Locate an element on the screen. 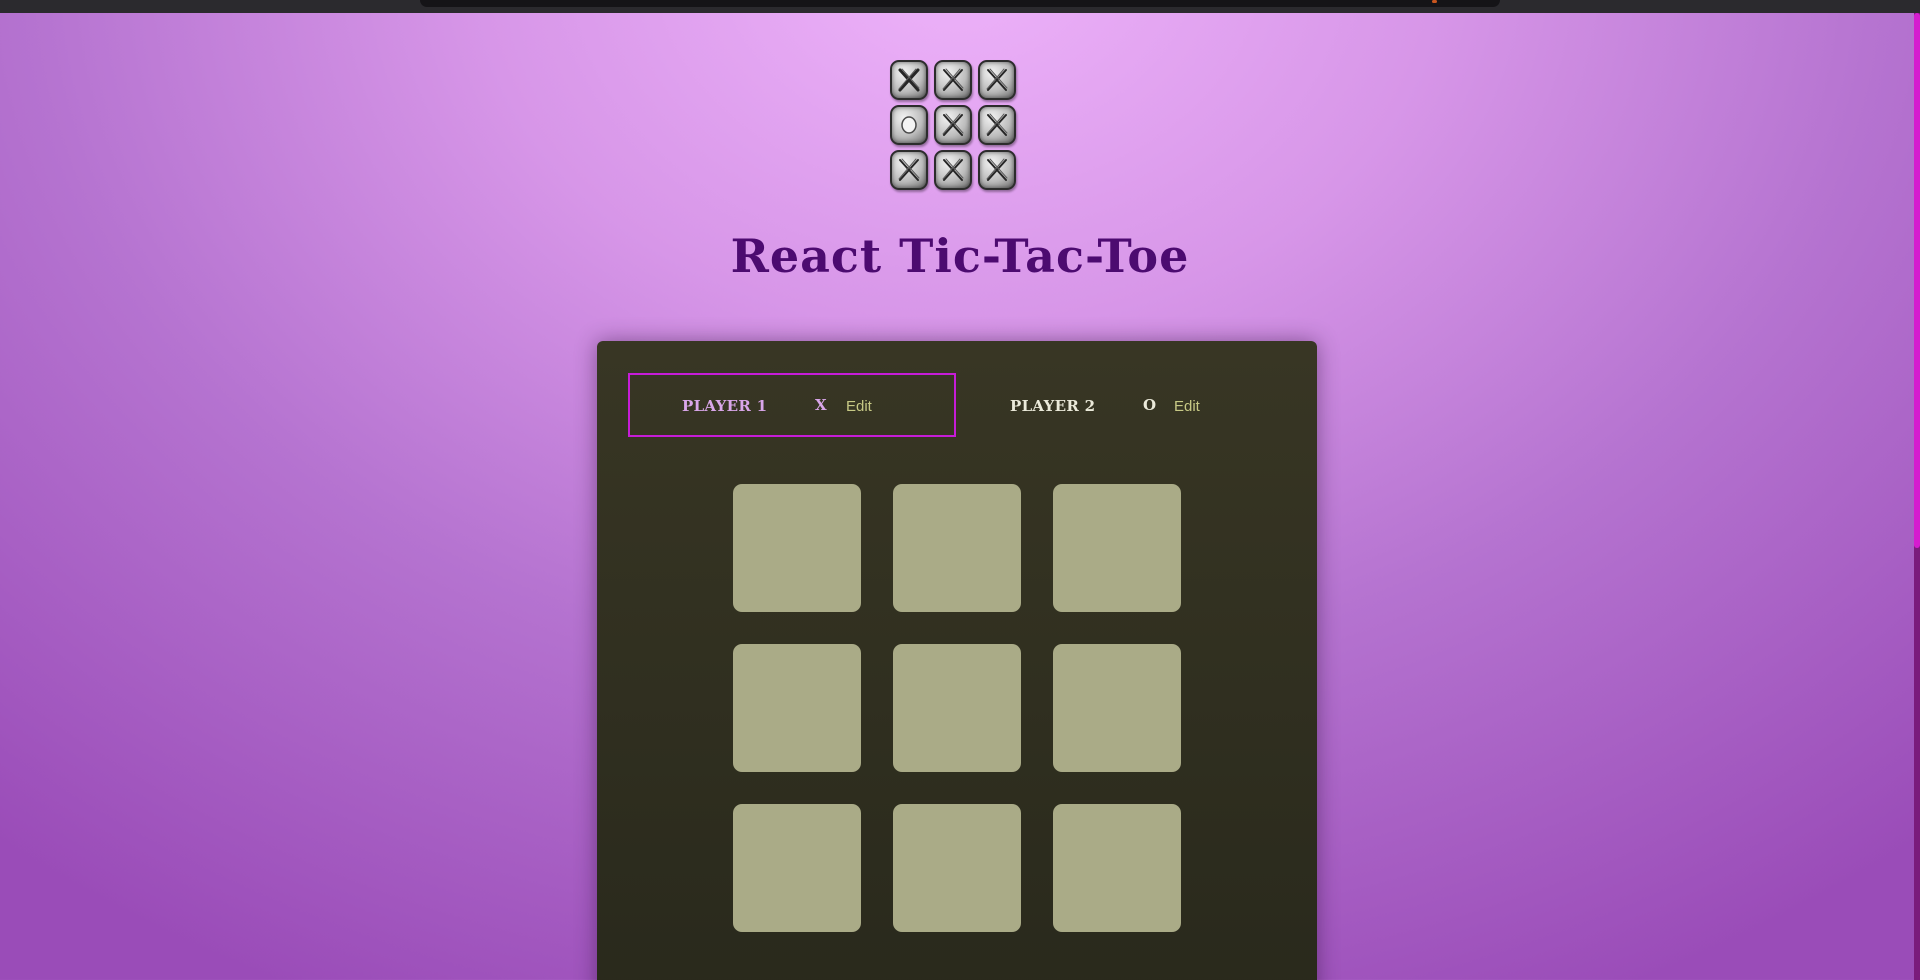 Image resolution: width=1920 pixels, height=980 pixels. toolbar-indicator is located at coordinates (1434, 1).